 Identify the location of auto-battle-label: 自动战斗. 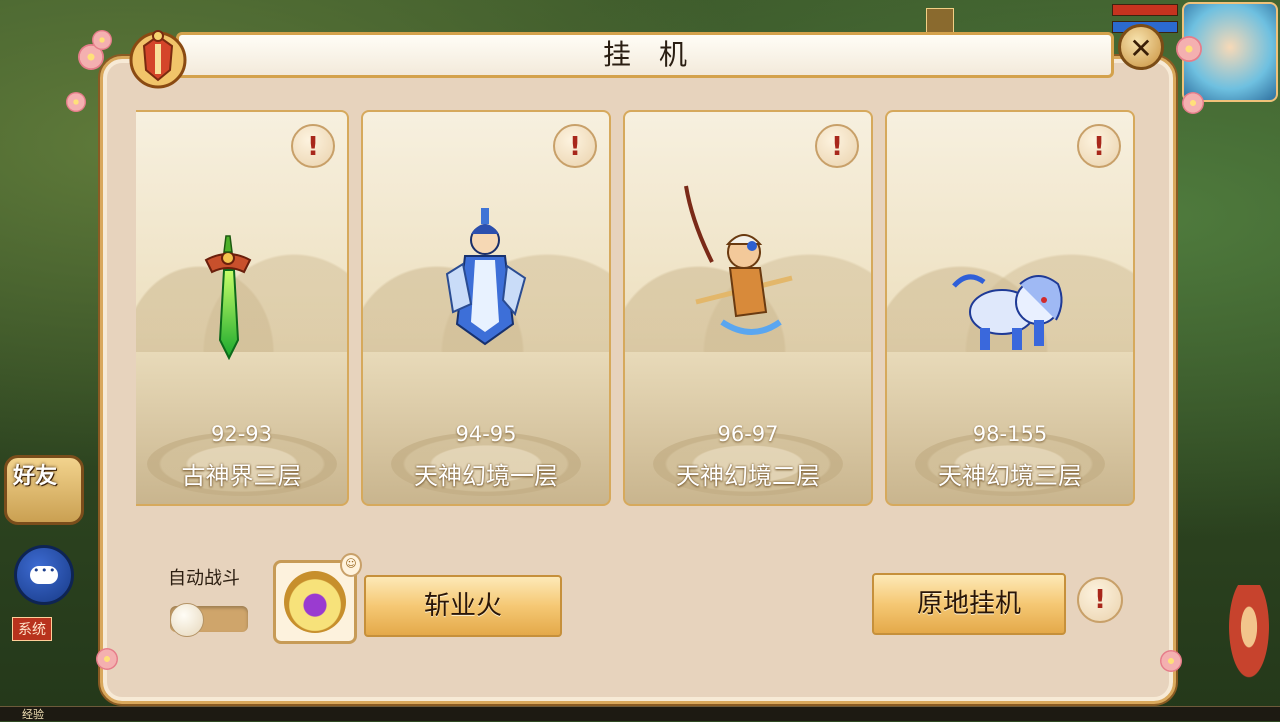
(204, 578).